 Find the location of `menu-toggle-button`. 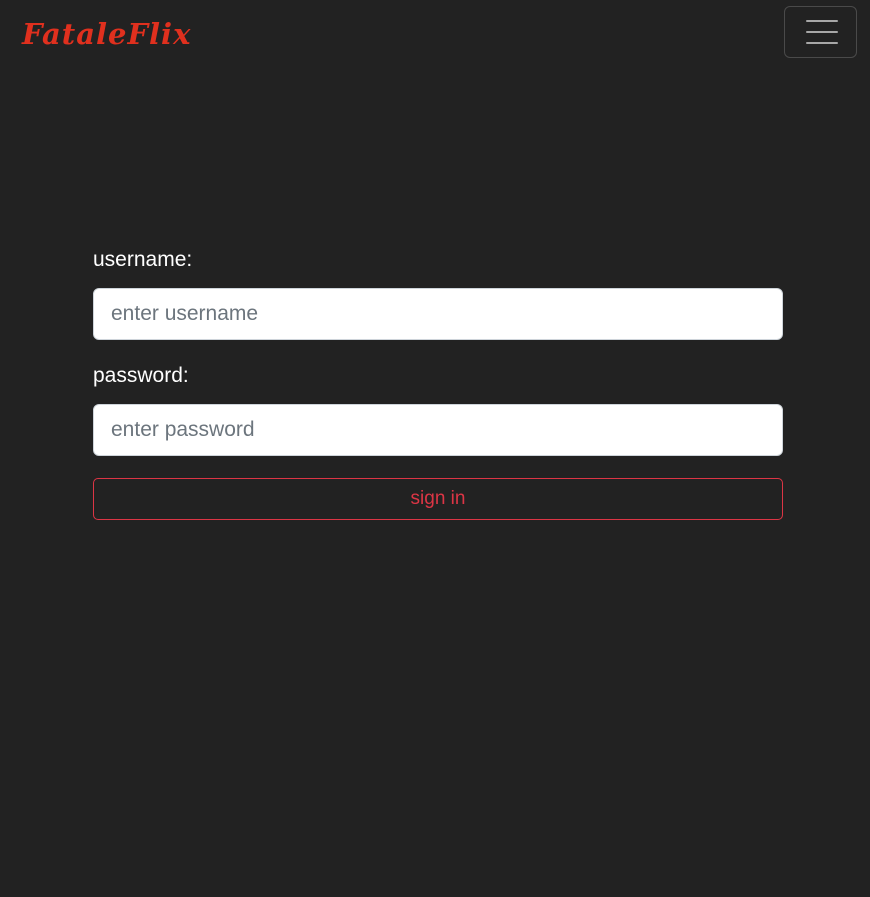

menu-toggle-button is located at coordinates (820, 32).